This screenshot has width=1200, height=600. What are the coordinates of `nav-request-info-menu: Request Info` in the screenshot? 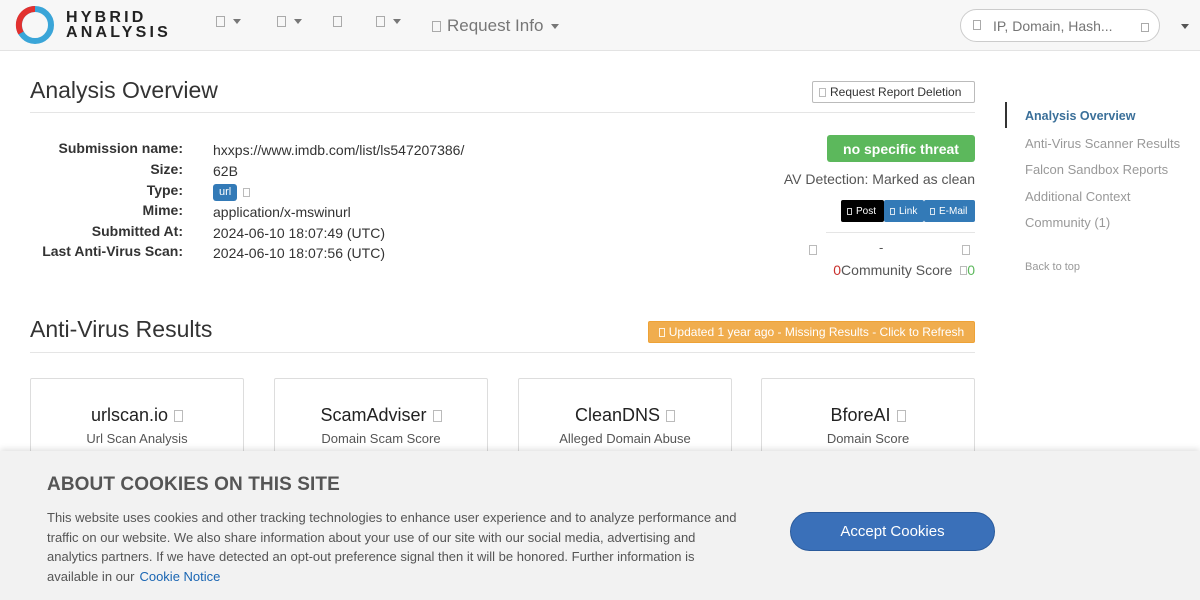 It's located at (496, 26).